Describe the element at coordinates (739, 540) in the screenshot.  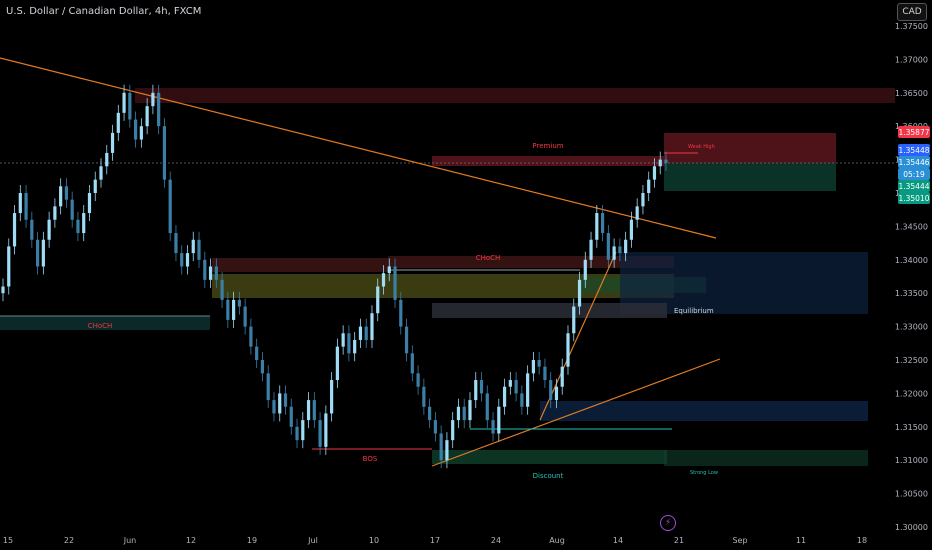
I see `x-tick-label: Sep` at that location.